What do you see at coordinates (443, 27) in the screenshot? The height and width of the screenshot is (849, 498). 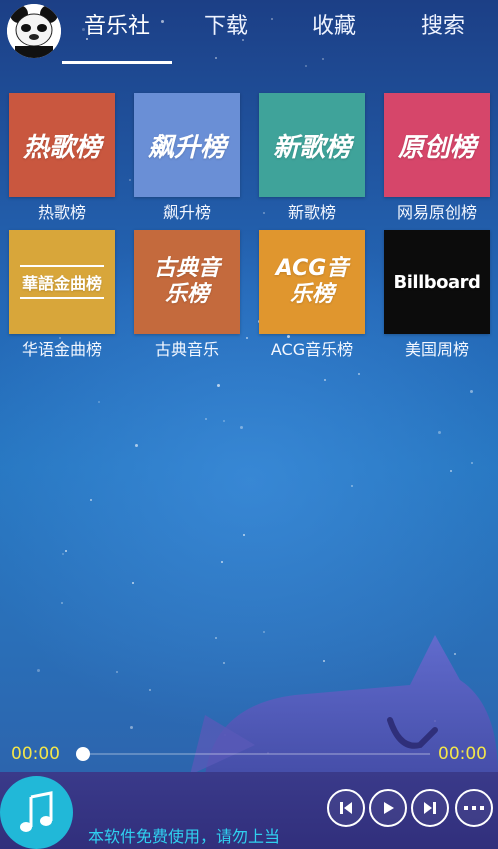 I see `tab-search: 搜索` at bounding box center [443, 27].